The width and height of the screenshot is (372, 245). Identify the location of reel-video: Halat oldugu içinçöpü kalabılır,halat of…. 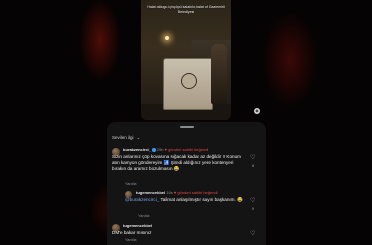
(186, 60).